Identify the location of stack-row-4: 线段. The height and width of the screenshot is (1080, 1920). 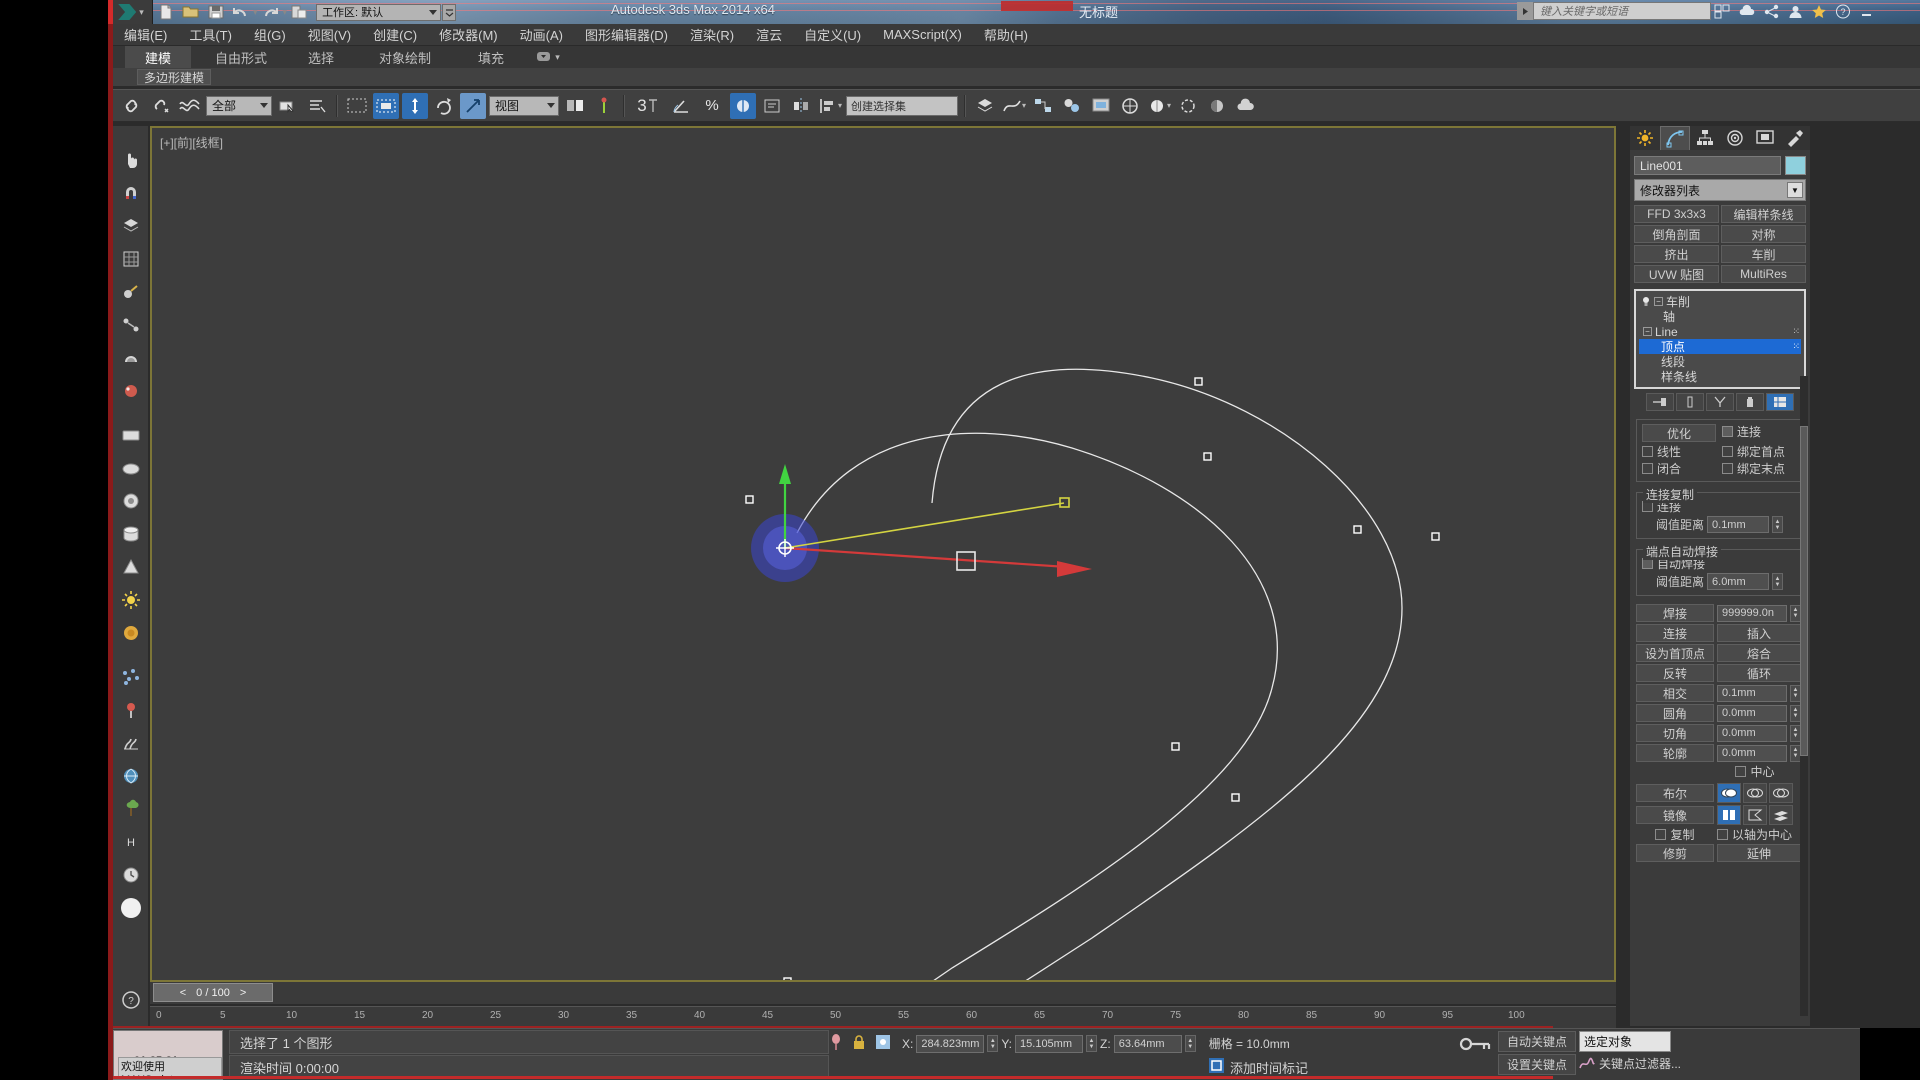
(1720, 361).